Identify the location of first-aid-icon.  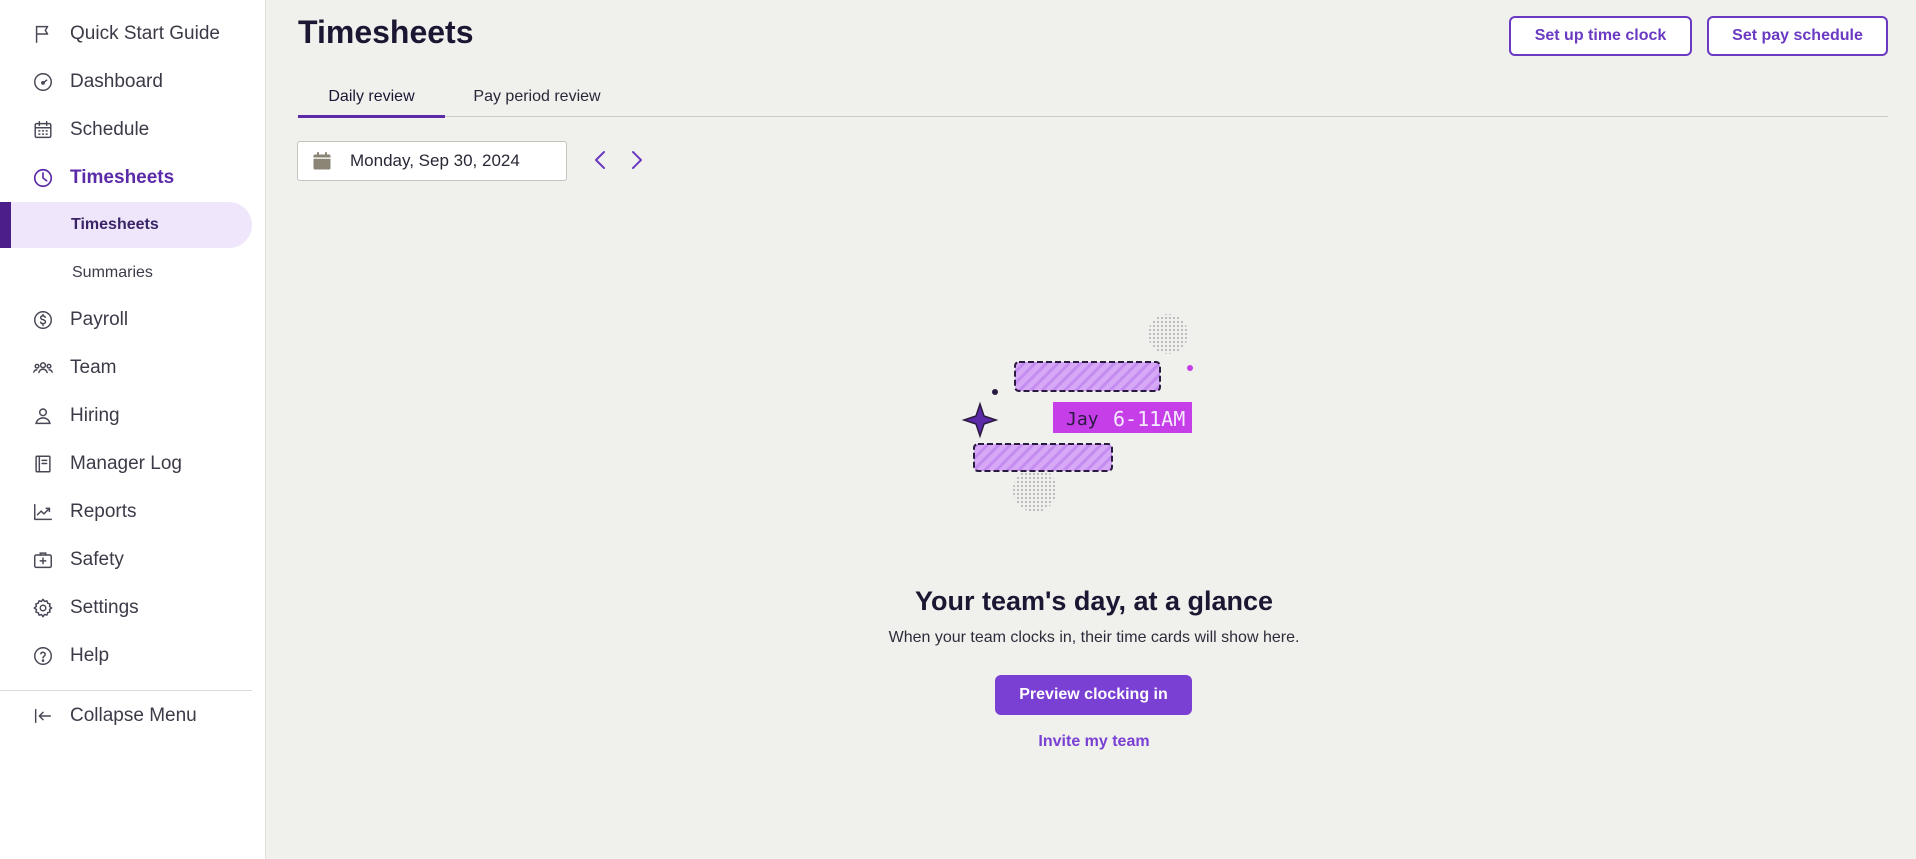
(43, 560).